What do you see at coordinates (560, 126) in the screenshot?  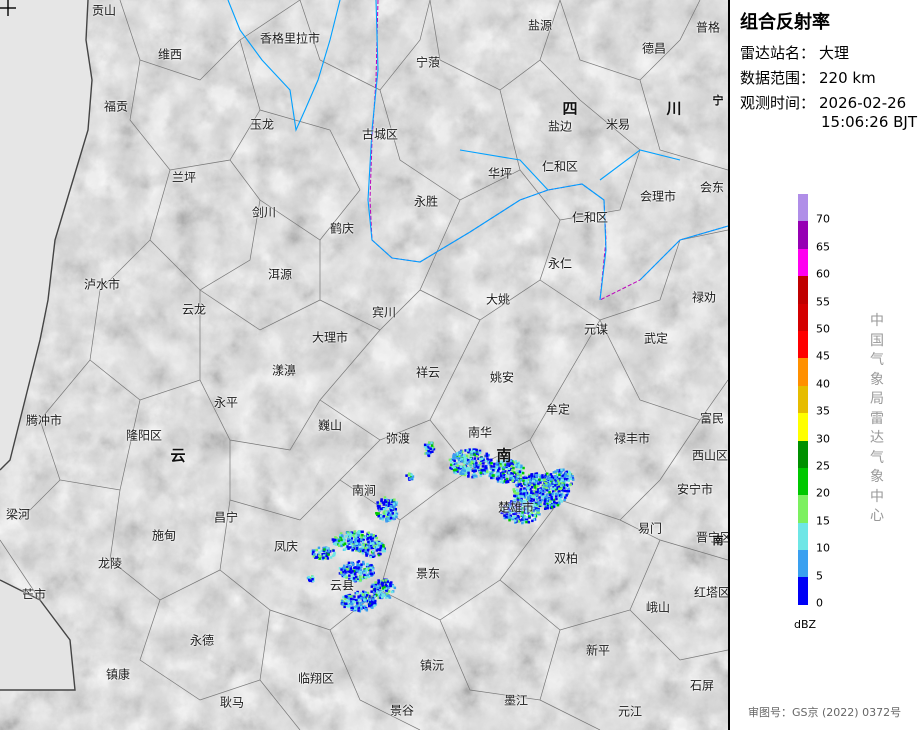 I see `place-label: 盐边` at bounding box center [560, 126].